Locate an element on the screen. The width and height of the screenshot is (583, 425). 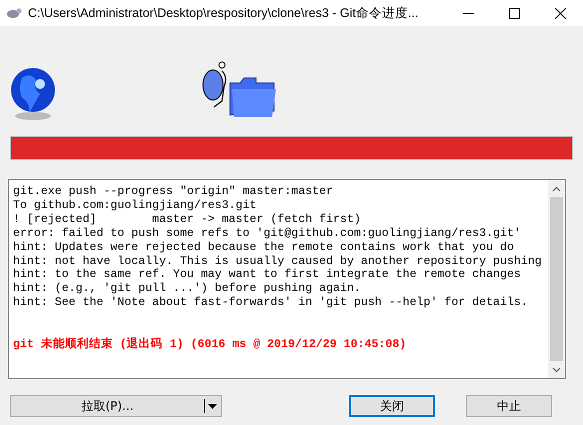
close-icon is located at coordinates (560, 13).